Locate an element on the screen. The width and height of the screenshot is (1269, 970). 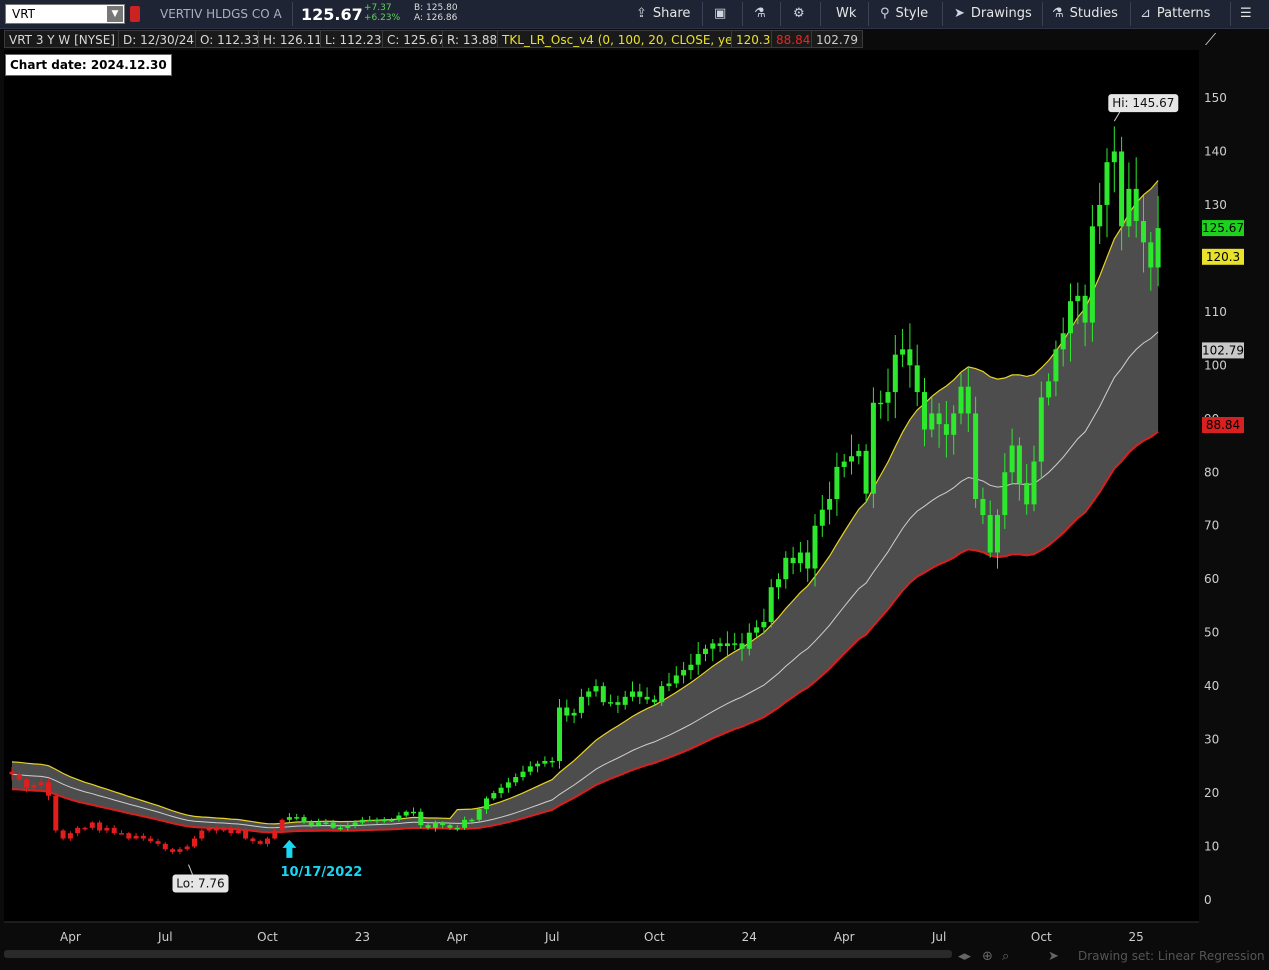
y-tick-label: 120 is located at coordinates (1215, 258).